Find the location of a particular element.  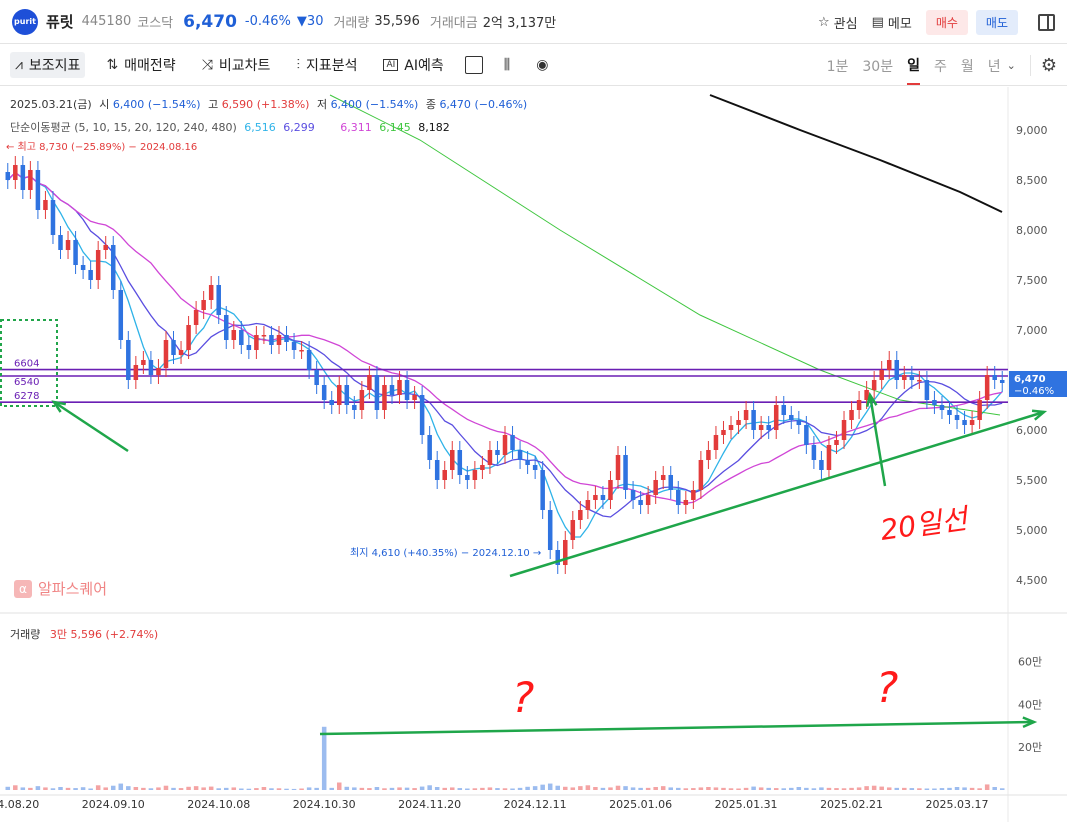

stock-code: 445180 is located at coordinates (106, 21).